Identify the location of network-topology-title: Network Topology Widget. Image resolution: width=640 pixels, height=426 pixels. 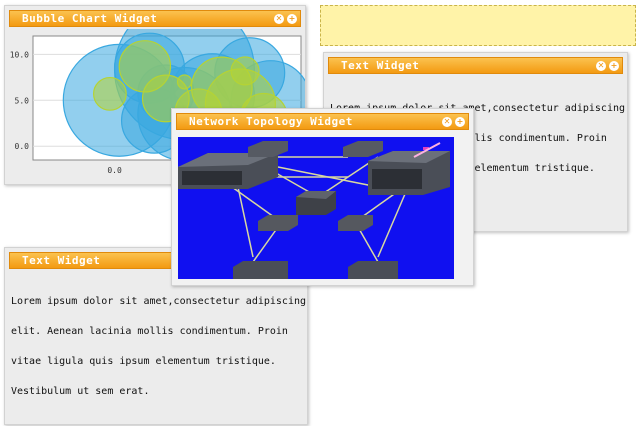
(271, 121).